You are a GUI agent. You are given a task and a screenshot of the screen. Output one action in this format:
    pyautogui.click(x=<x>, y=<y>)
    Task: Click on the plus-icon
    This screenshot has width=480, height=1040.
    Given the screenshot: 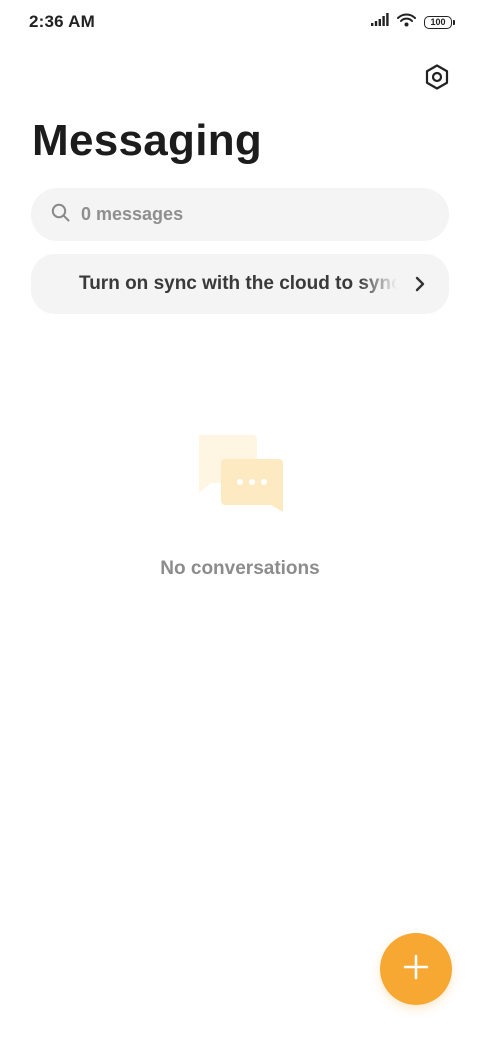 What is the action you would take?
    pyautogui.click(x=416, y=969)
    